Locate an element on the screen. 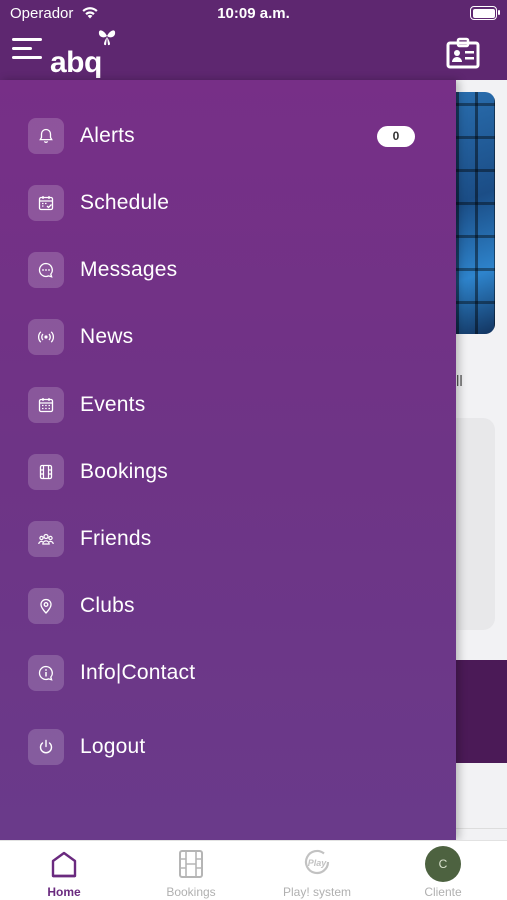 Image resolution: width=507 pixels, height=900 pixels. home-icon is located at coordinates (64, 864).